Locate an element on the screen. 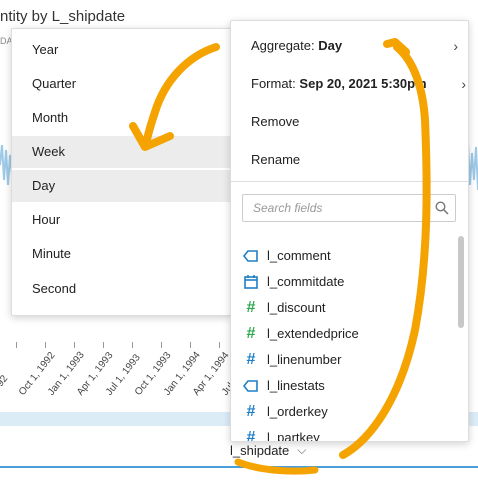 This screenshot has width=478, height=484. search-fields-box is located at coordinates (349, 208).